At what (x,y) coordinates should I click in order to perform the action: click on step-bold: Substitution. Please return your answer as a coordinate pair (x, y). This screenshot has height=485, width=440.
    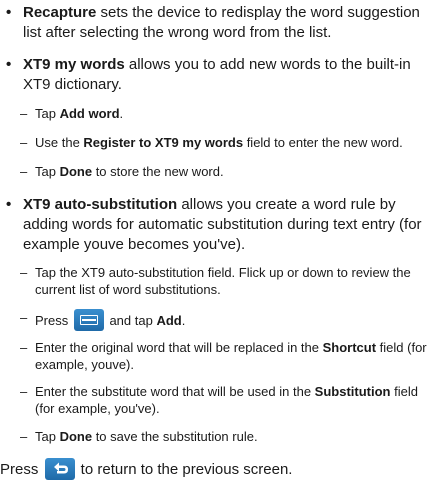
    Looking at the image, I should click on (352, 391).